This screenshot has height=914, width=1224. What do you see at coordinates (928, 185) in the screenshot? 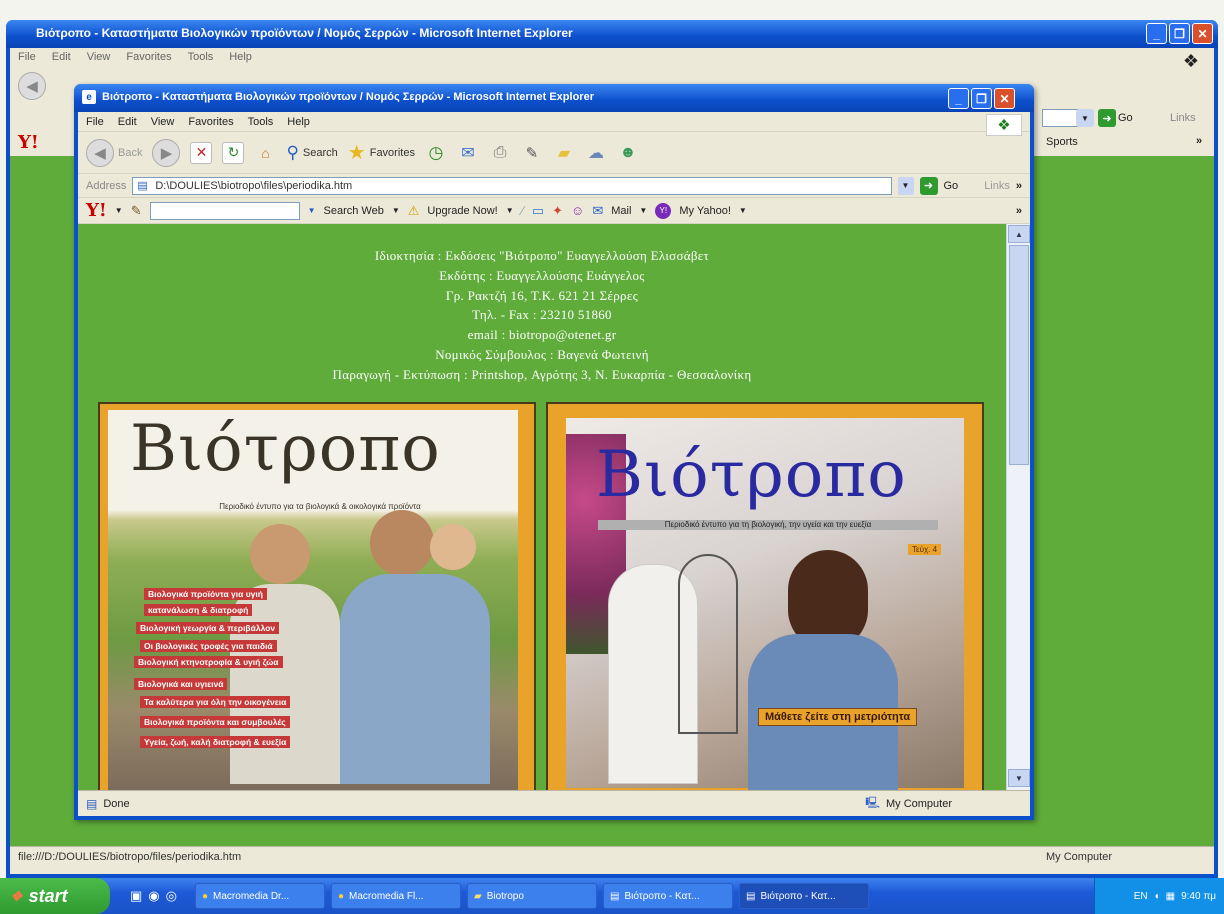
I see `go-arrow-icon: ➜` at bounding box center [928, 185].